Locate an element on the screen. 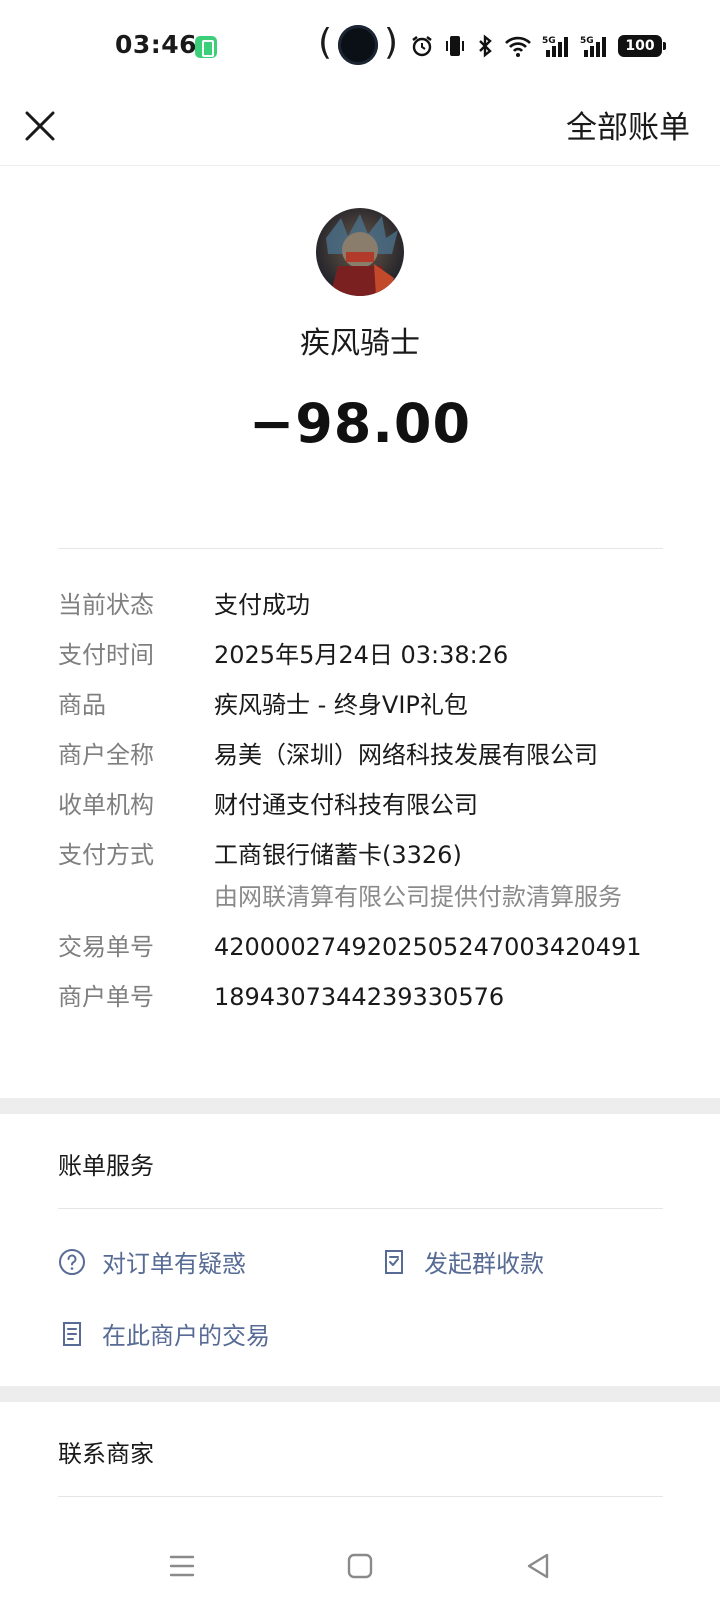 This screenshot has width=720, height=1608. top-bar: 全部账单 is located at coordinates (360, 129).